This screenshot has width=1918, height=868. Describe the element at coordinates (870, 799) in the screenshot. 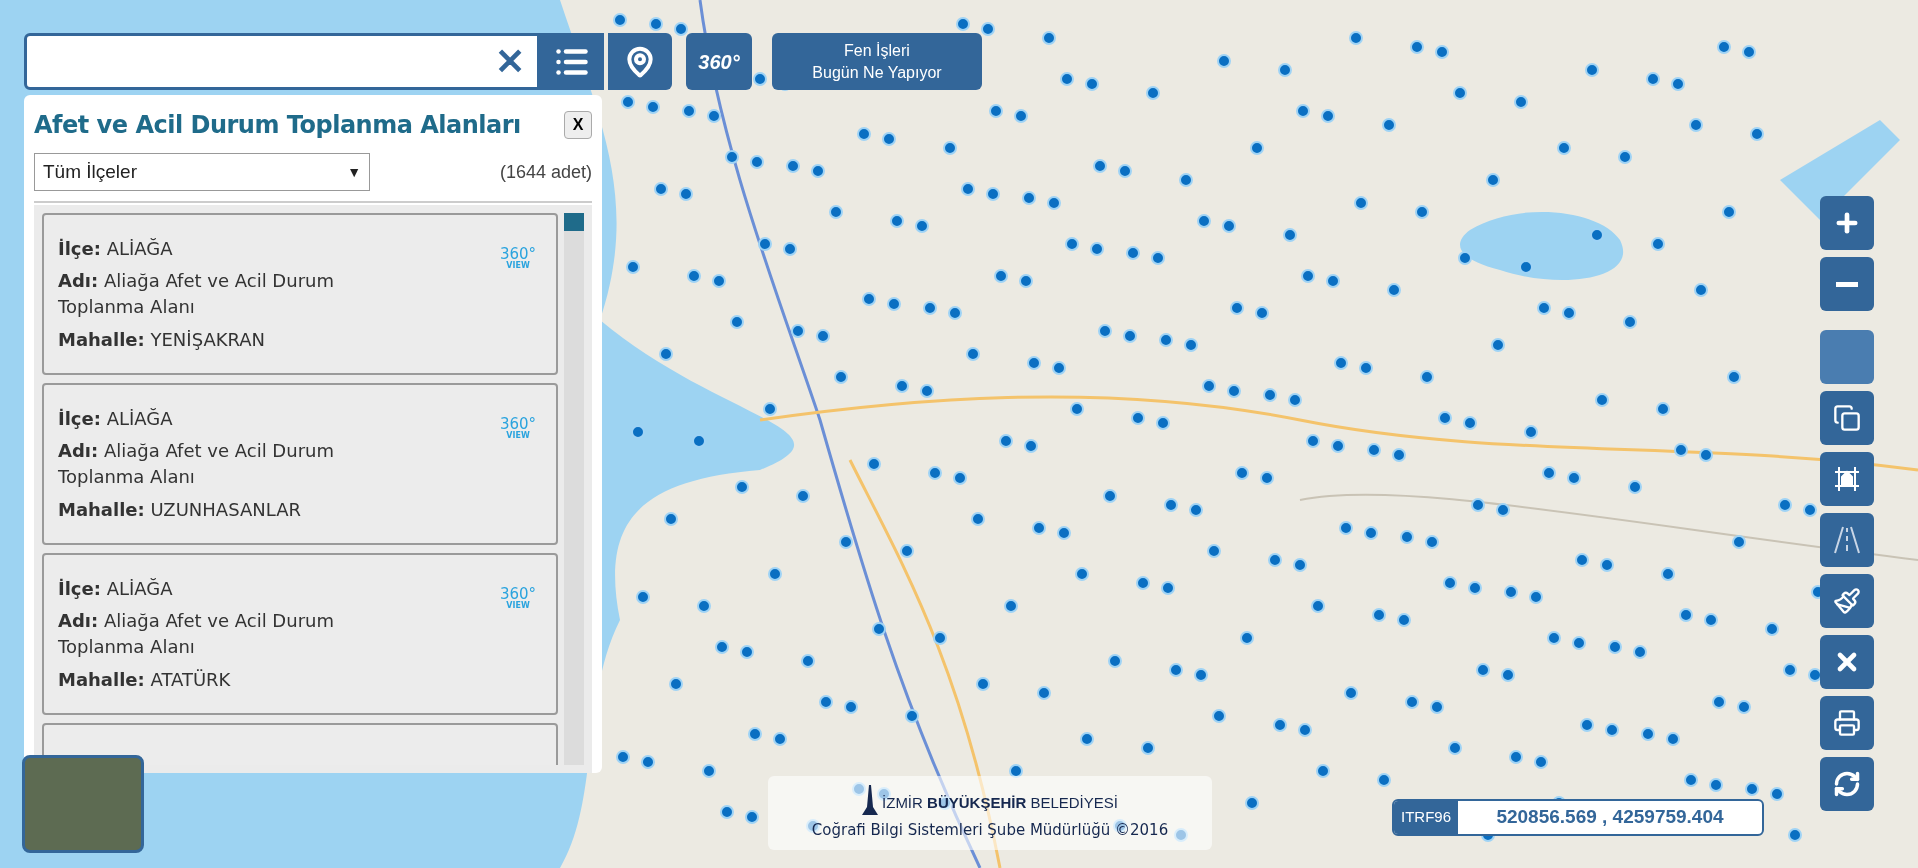

I see `tower-logo-icon` at that location.